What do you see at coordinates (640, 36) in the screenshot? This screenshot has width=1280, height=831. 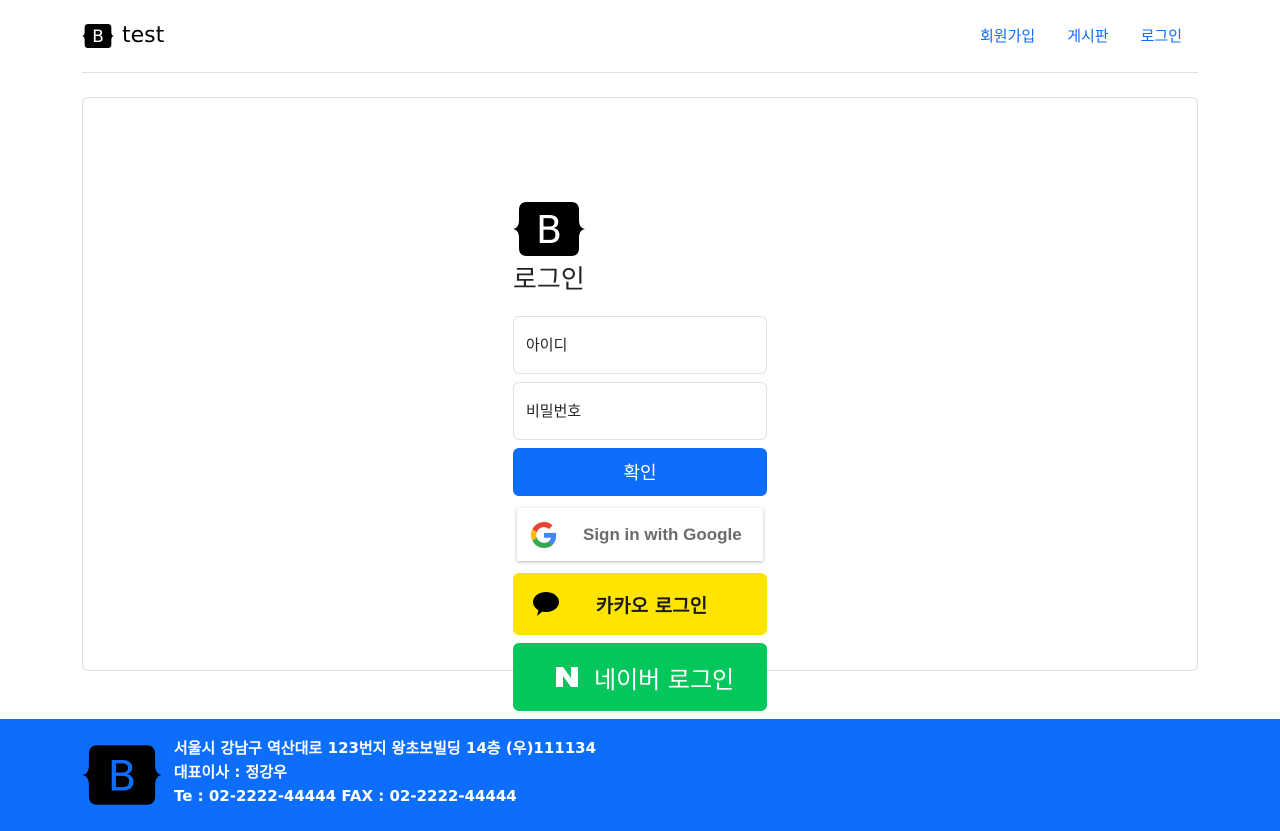 I see `site-header: B test 회원가입 게시판 로그인` at bounding box center [640, 36].